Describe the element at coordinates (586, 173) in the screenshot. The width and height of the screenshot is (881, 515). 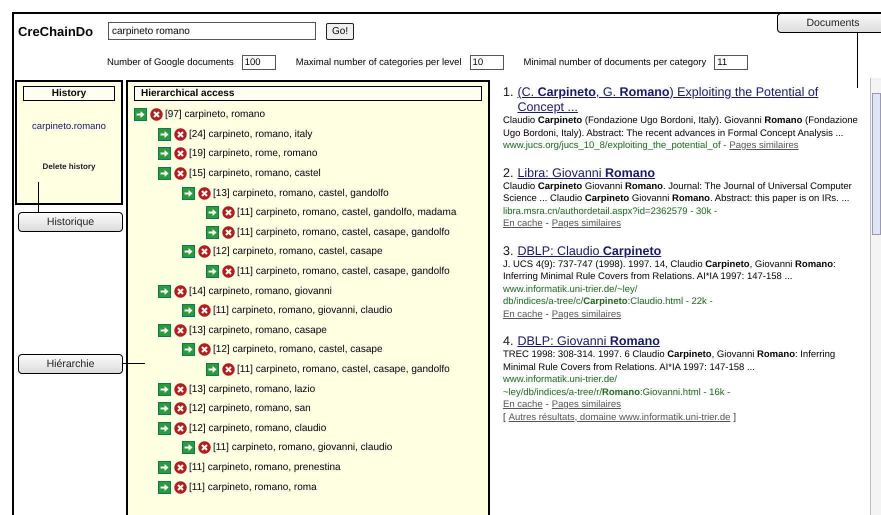
I see `result-title-link: Libra: Giovanni Romano` at that location.